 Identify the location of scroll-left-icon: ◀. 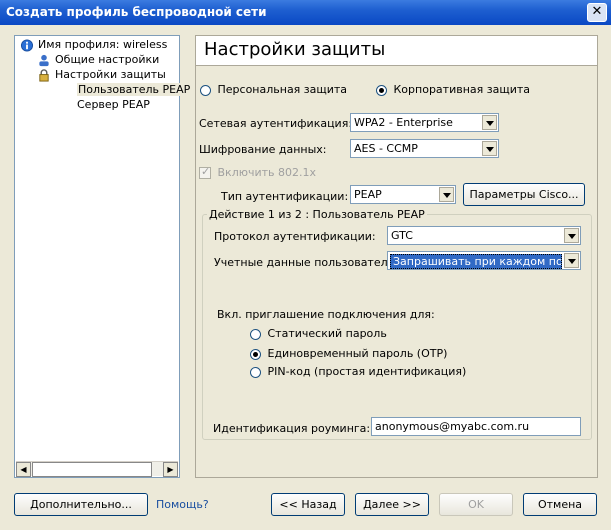
(23, 469).